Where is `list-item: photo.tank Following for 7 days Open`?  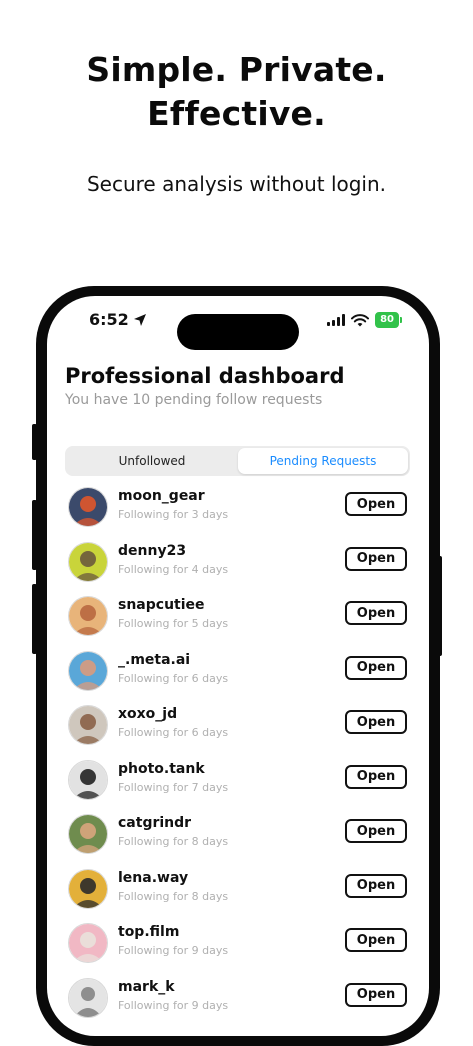 list-item: photo.tank Following for 7 days Open is located at coordinates (238, 784).